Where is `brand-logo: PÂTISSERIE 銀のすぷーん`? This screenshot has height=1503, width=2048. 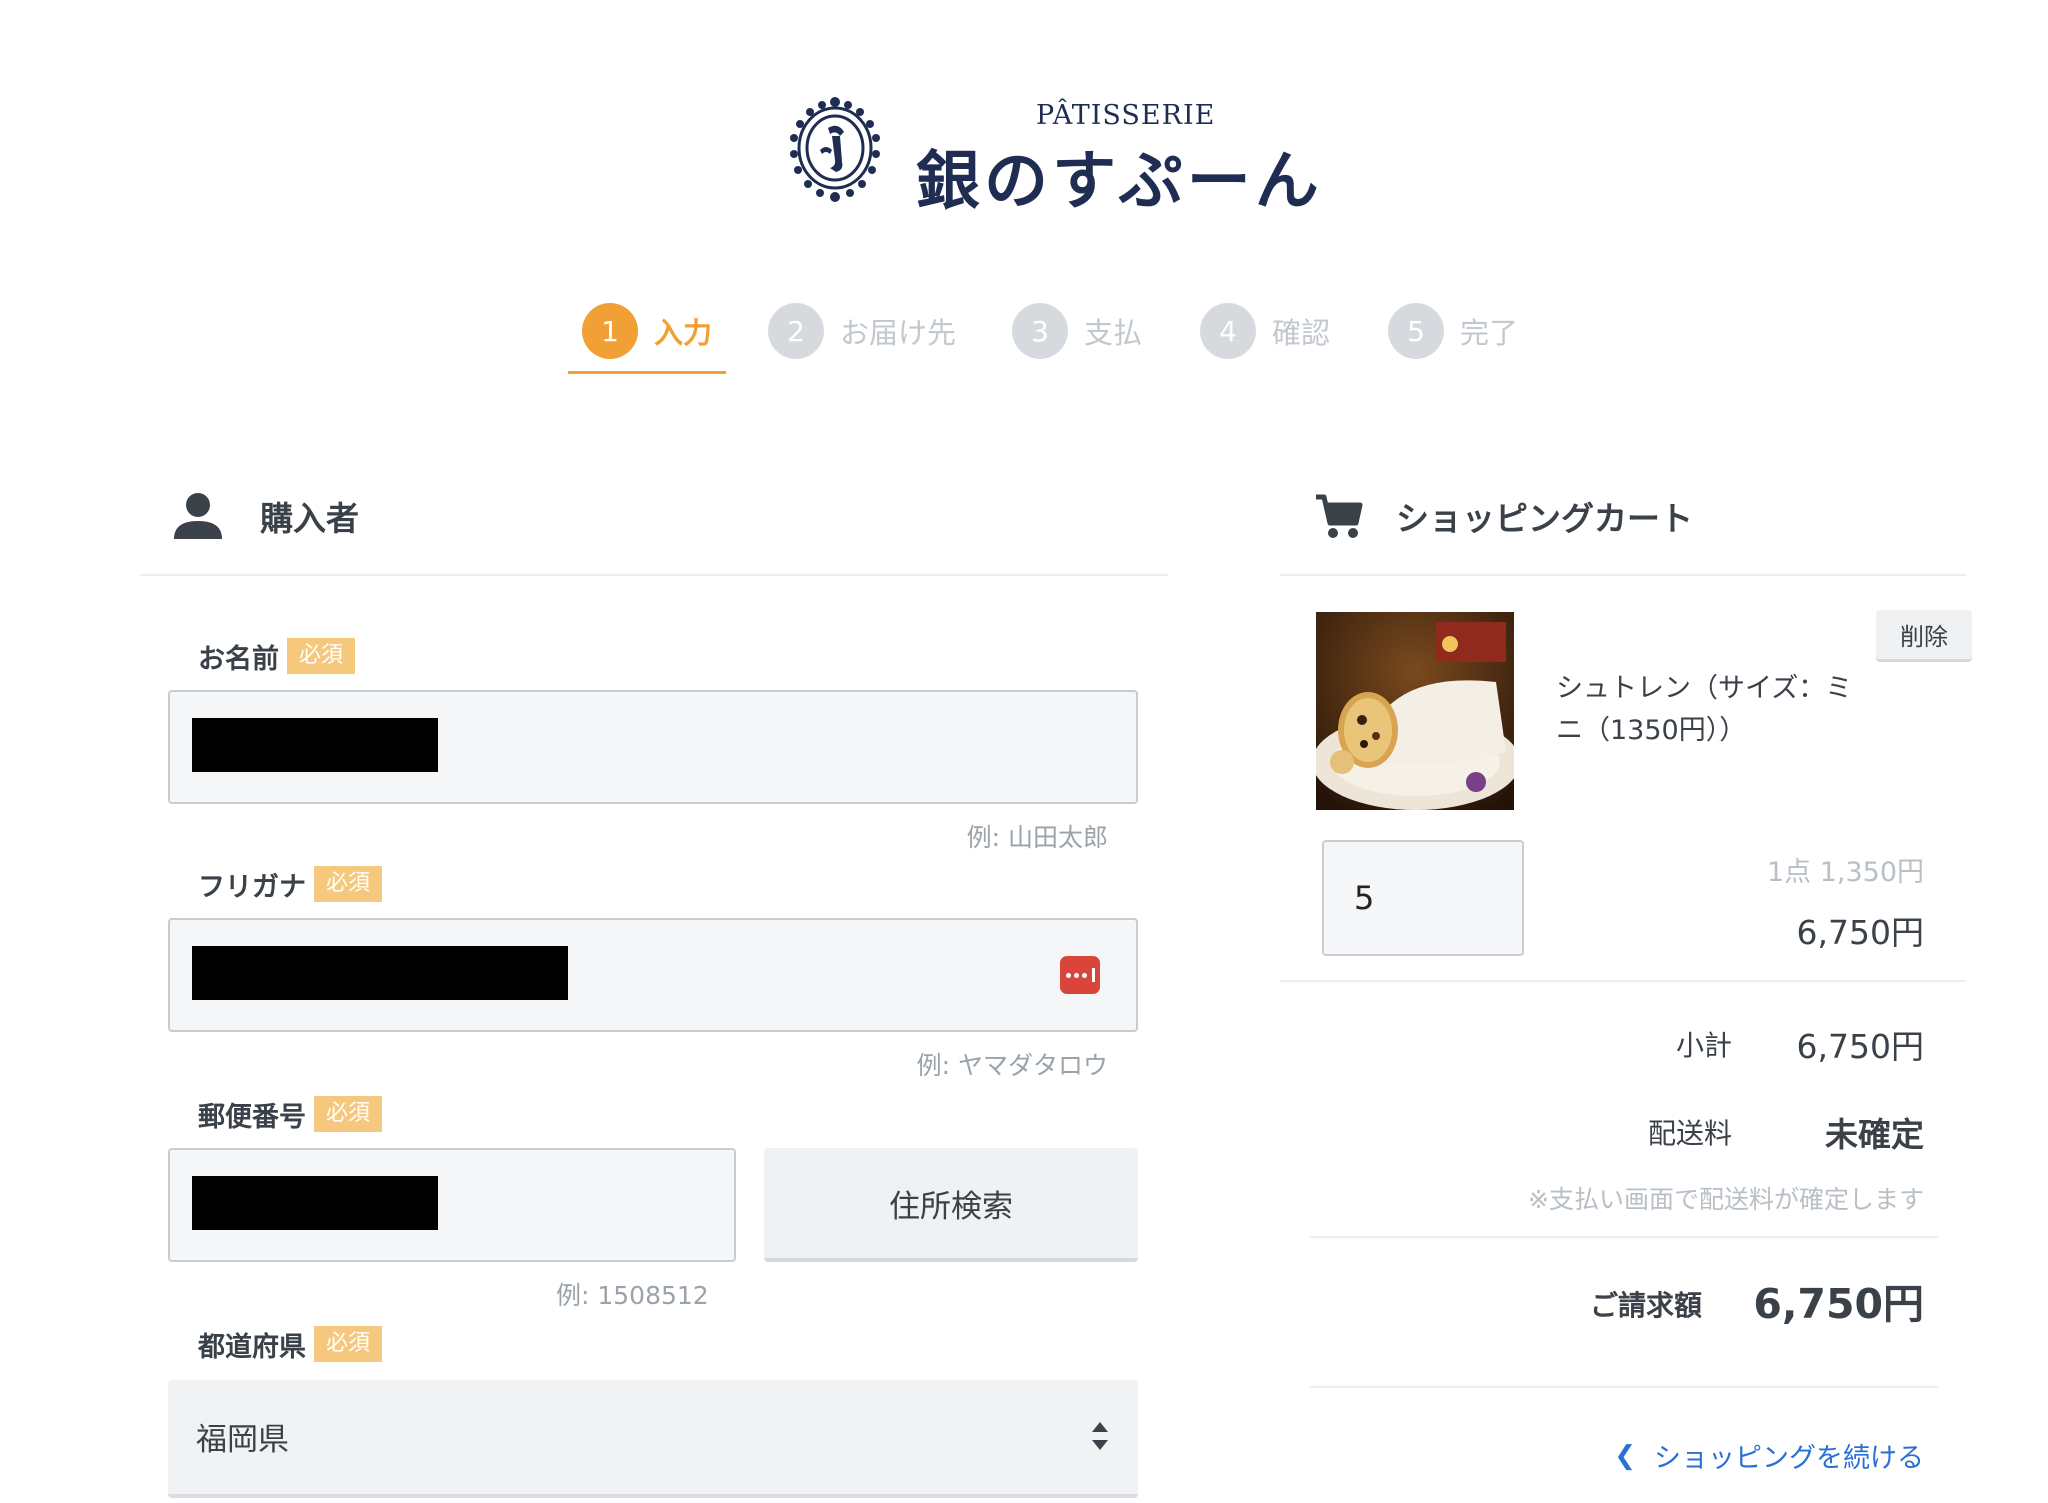
brand-logo: PÂTISSERIE 銀のすぷーん is located at coordinates (1060, 157).